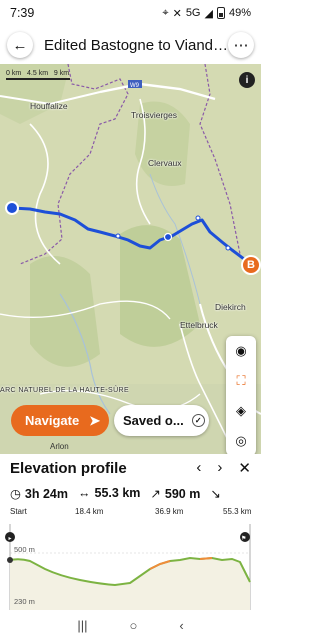 This screenshot has height=640, width=320. I want to click on place-houffalize: Houffalize, so click(49, 106).